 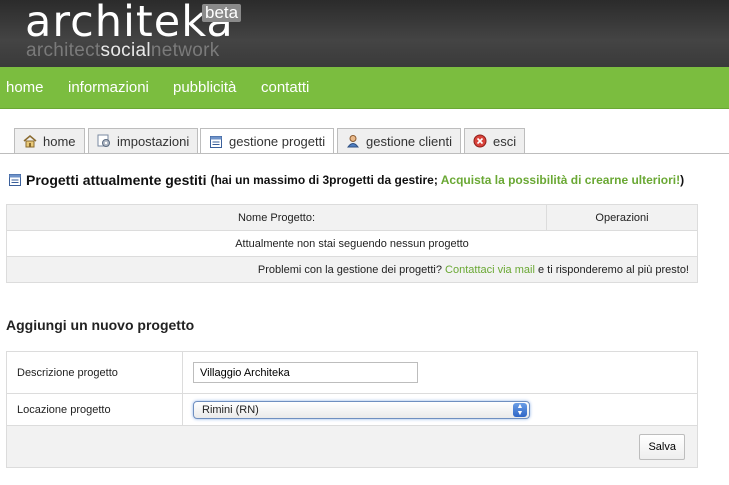 What do you see at coordinates (125, 50) in the screenshot?
I see `tagline-part-2: social` at bounding box center [125, 50].